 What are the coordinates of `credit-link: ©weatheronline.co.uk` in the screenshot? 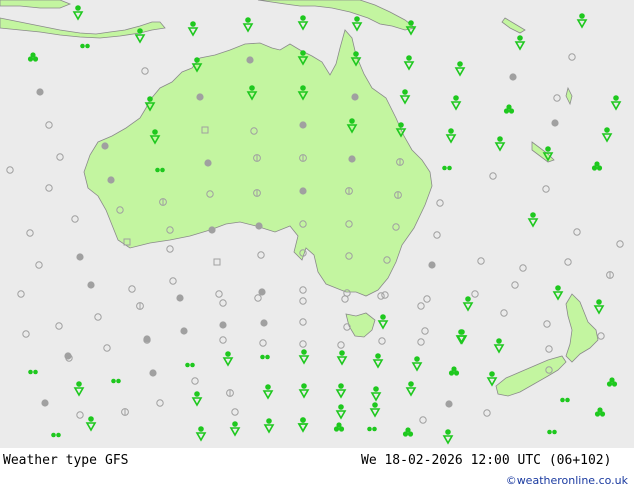 It's located at (567, 480).